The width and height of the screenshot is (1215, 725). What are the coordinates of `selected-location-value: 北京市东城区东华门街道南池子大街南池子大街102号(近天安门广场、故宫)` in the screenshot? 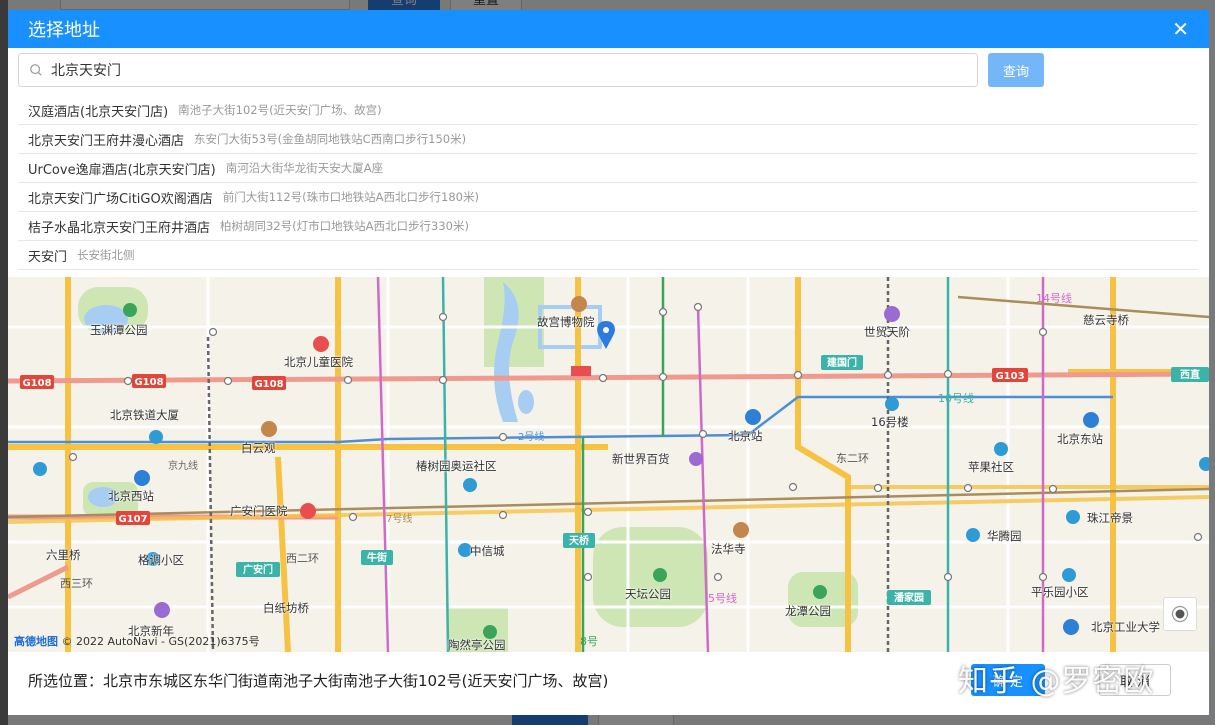 It's located at (356, 681).